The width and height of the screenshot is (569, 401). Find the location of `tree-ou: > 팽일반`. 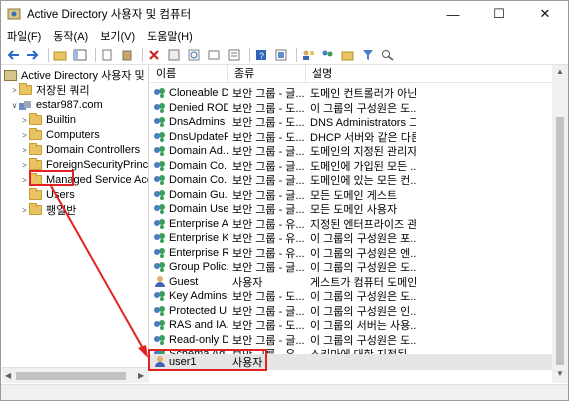

tree-ou: > 팽일반 is located at coordinates (48, 210).